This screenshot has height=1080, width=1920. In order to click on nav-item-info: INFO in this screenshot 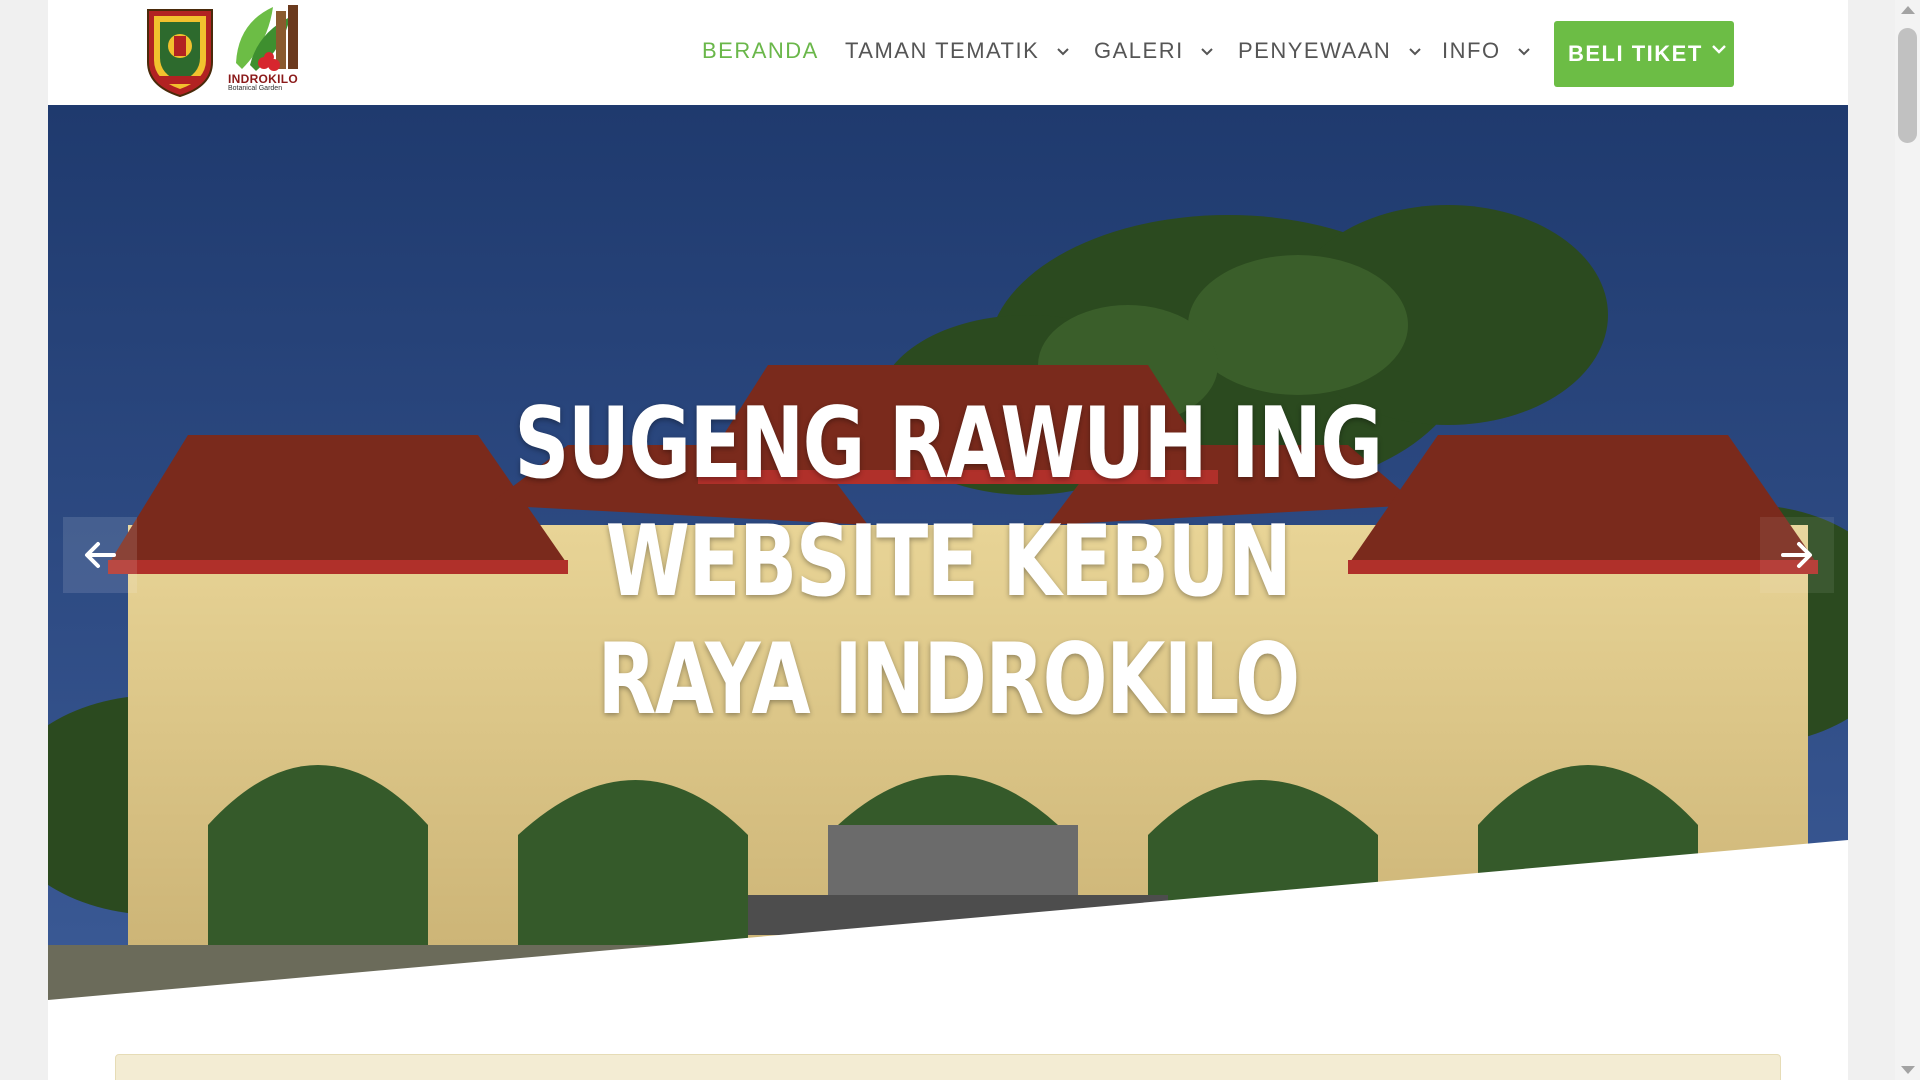, I will do `click(1486, 51)`.